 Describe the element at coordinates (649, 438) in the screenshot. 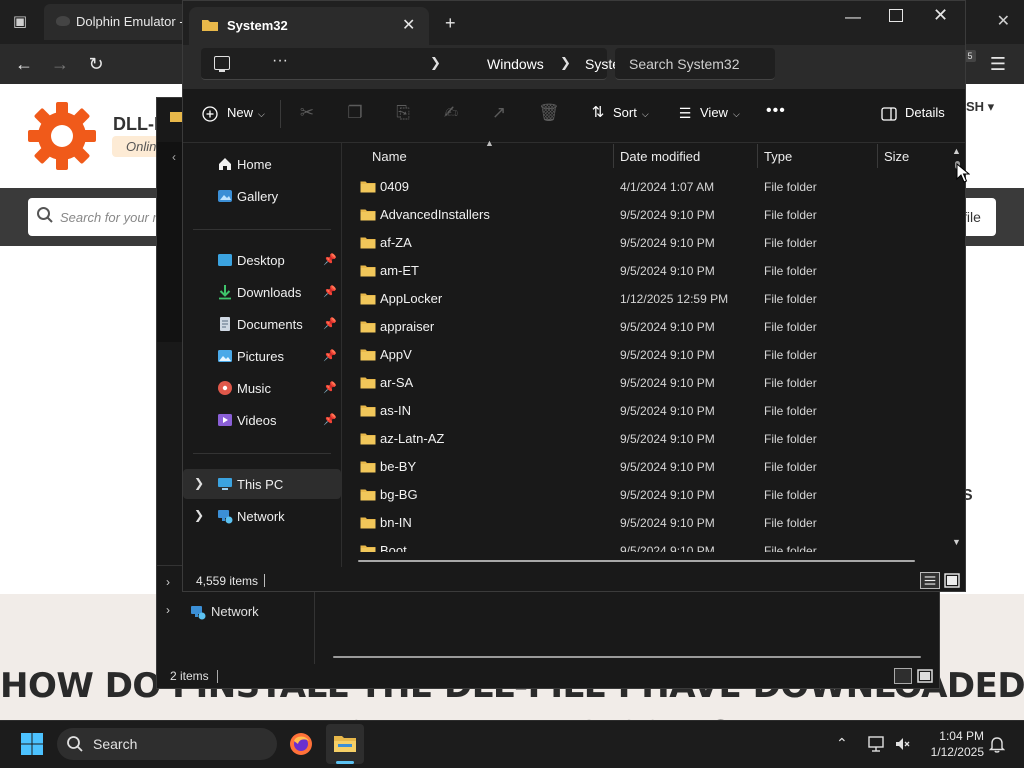

I see `table-row: az-Latn-AZ 9/5/2024 9:10 PM File folder` at that location.